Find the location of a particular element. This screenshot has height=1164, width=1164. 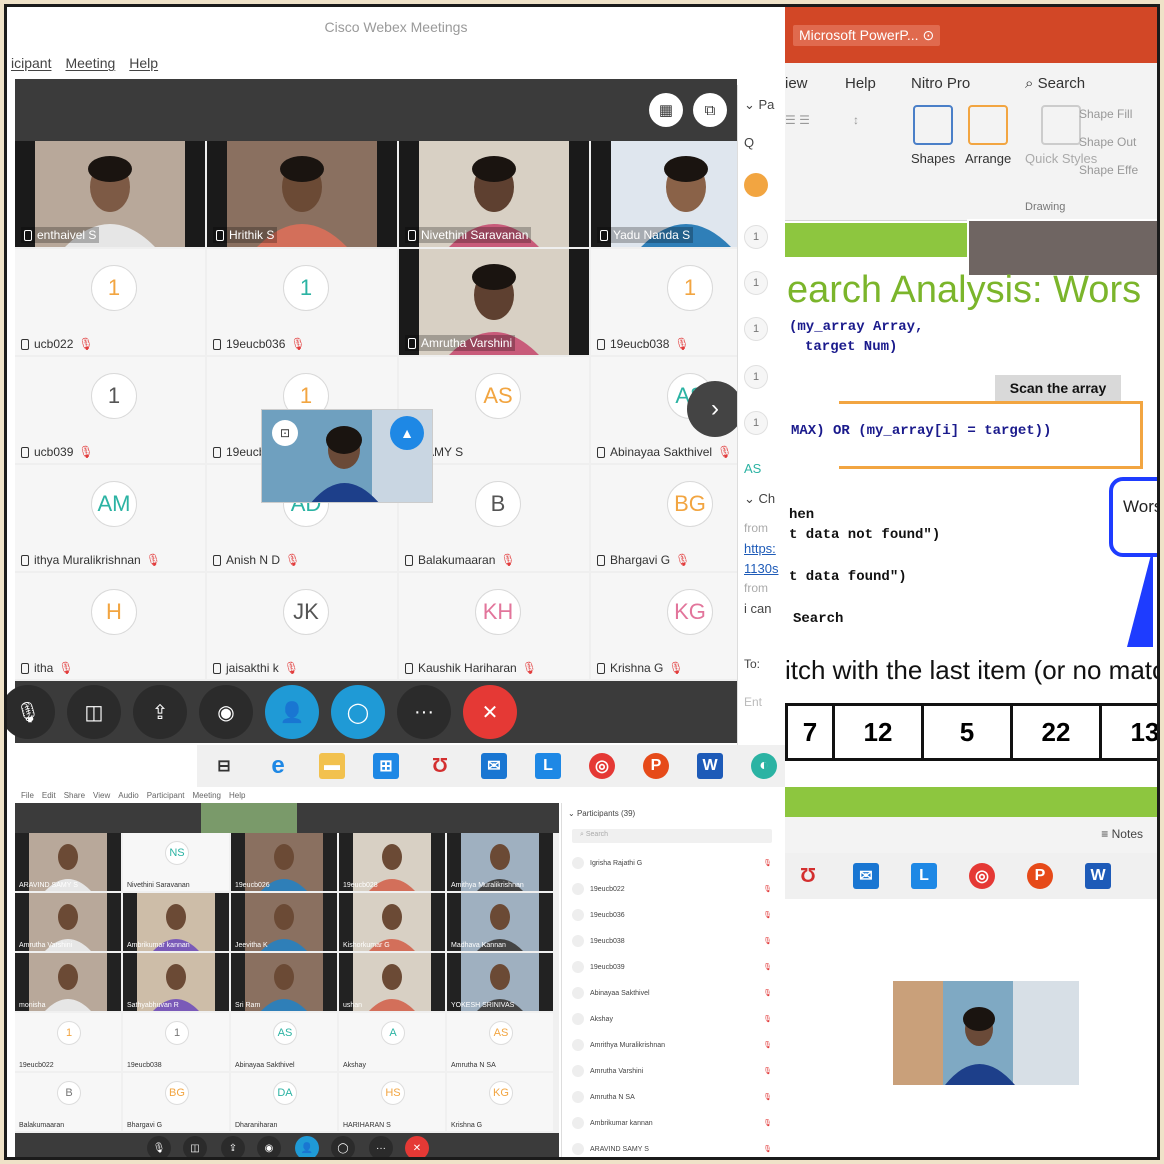

participant-tile: monisha is located at coordinates (68, 982).